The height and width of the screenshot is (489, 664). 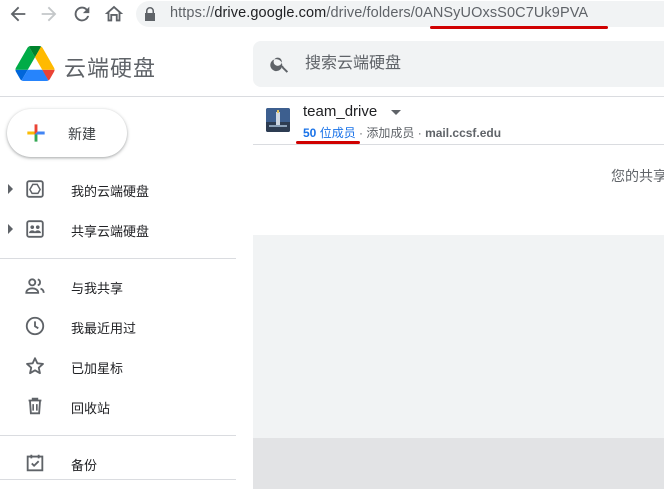 I want to click on member-count: 50, so click(x=310, y=133).